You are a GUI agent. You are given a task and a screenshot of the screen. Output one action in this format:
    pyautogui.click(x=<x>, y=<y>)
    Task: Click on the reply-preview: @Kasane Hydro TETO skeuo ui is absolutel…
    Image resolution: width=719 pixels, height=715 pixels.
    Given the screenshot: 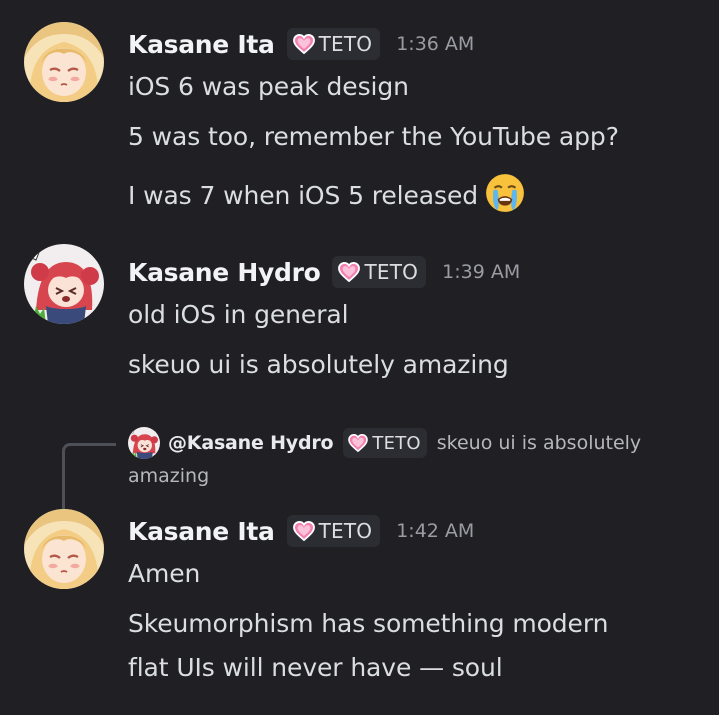 What is the action you would take?
    pyautogui.click(x=359, y=474)
    